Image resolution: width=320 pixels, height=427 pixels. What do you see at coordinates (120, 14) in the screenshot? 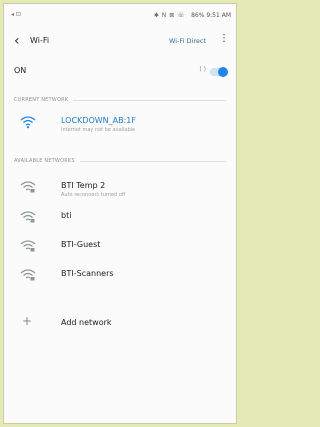
I see `status-bar: ◂ ⊡ ✱ N ⊠ ☏ 86% 9:51 AM` at bounding box center [120, 14].